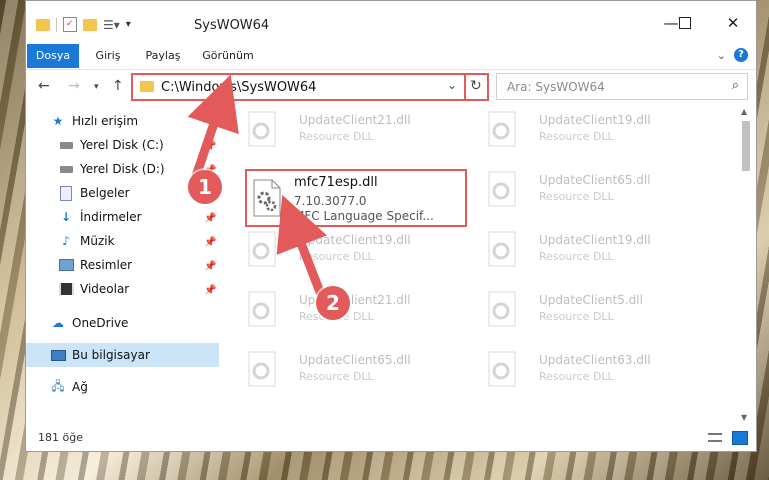 This screenshot has height=480, width=769. I want to click on tab-view: Görünüm, so click(228, 56).